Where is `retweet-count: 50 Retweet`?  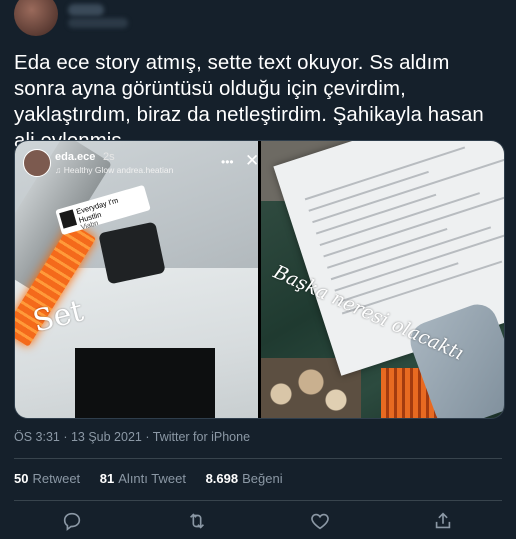 retweet-count: 50 Retweet is located at coordinates (47, 478).